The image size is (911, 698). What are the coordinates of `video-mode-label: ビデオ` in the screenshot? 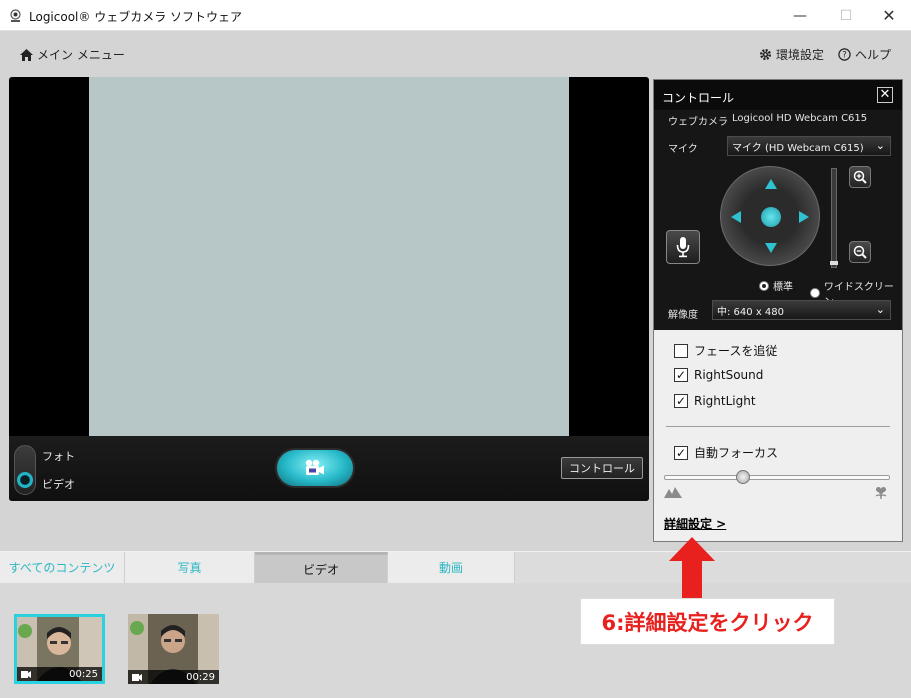 It's located at (58, 484).